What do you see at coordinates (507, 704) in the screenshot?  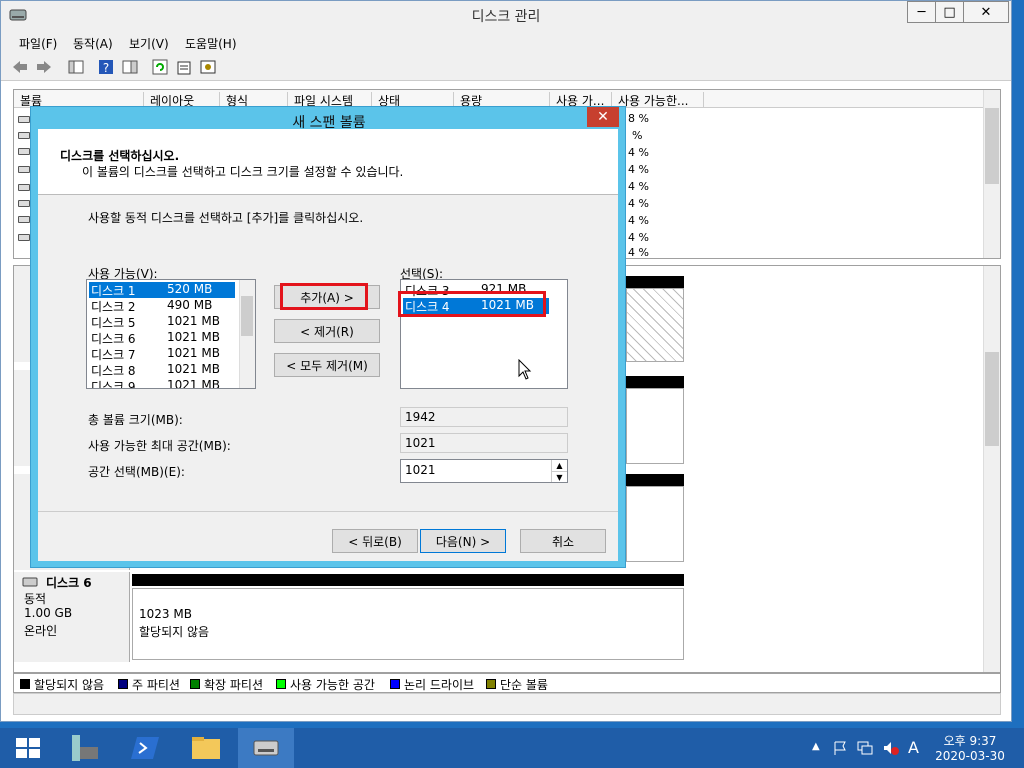 I see `status-bar` at bounding box center [507, 704].